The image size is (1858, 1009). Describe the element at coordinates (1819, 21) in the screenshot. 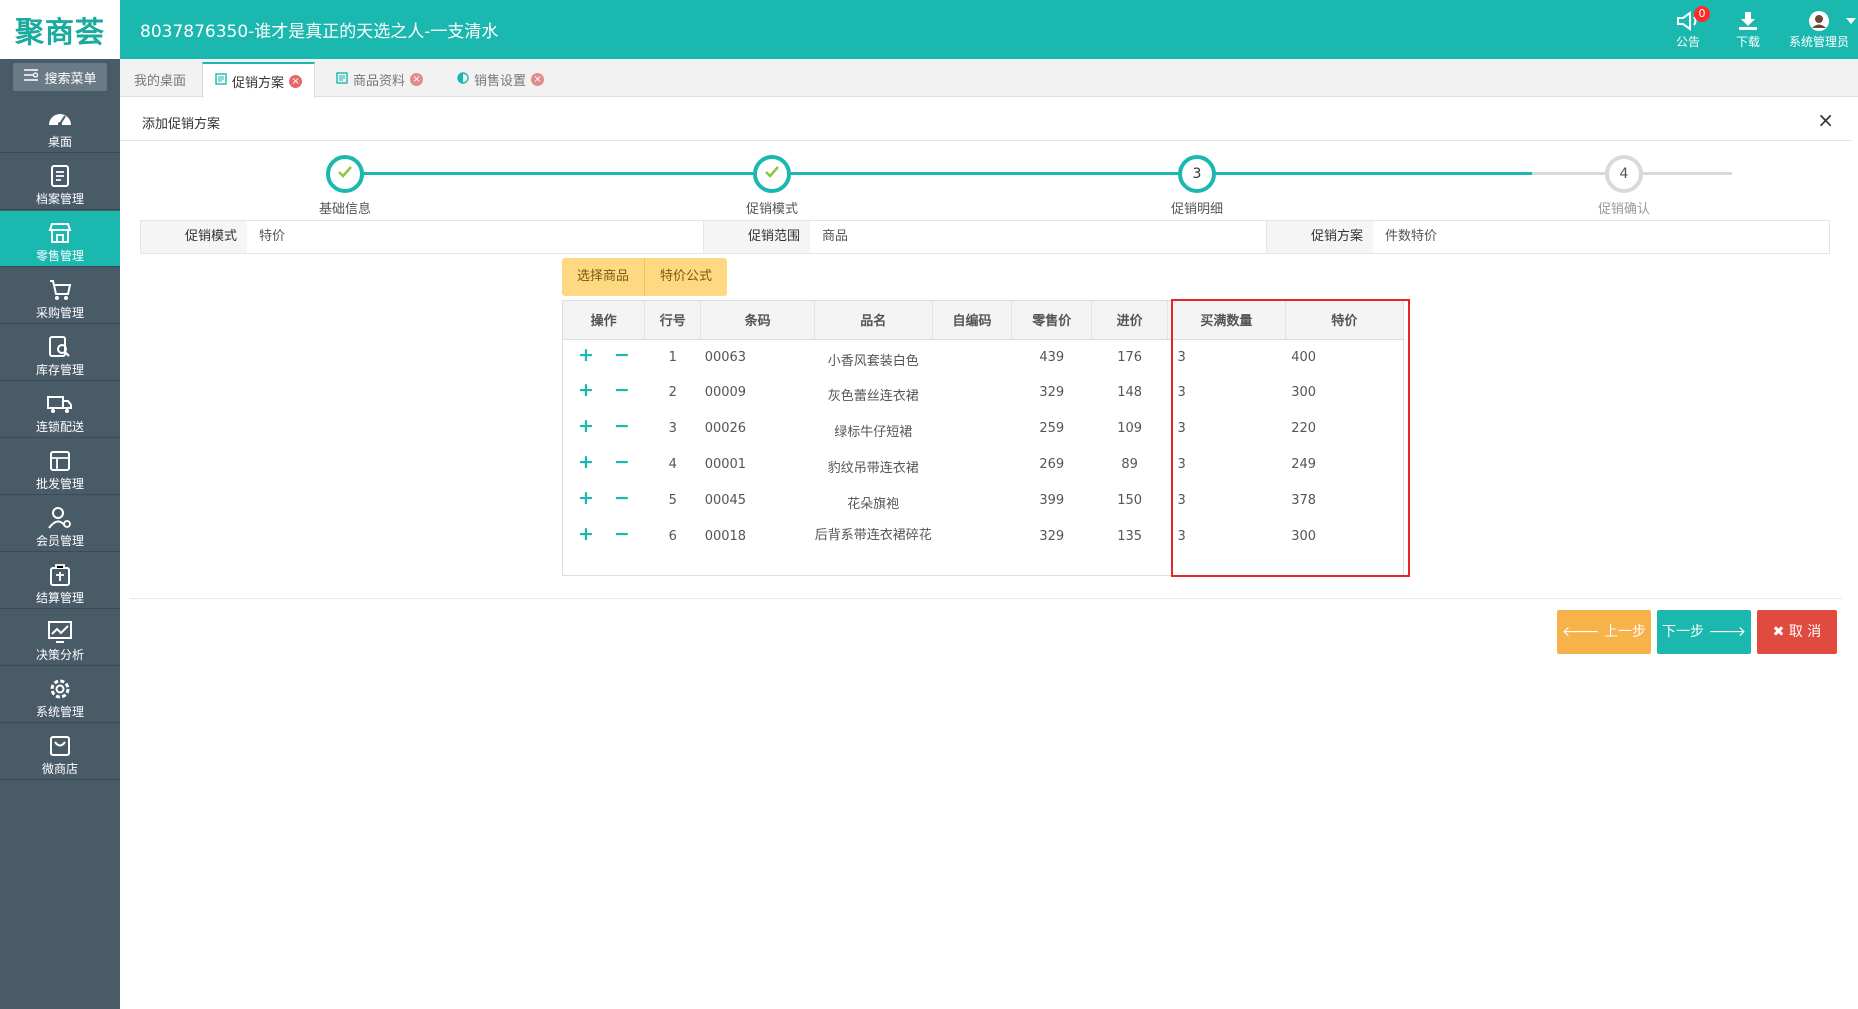

I see `avatar-icon` at that location.